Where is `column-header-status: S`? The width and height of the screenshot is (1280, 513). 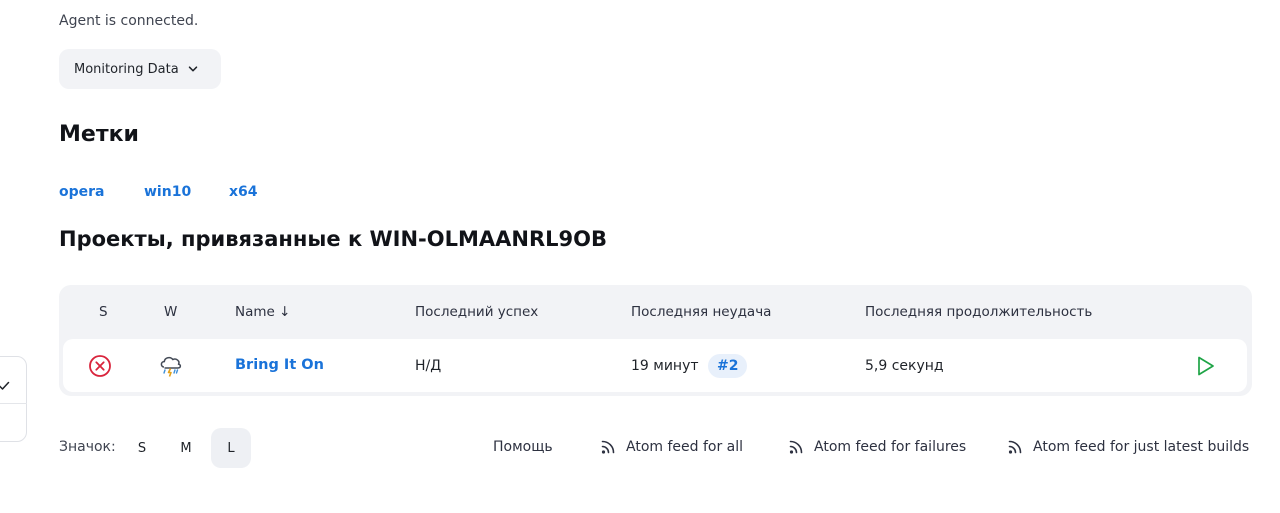
column-header-status: S is located at coordinates (103, 312).